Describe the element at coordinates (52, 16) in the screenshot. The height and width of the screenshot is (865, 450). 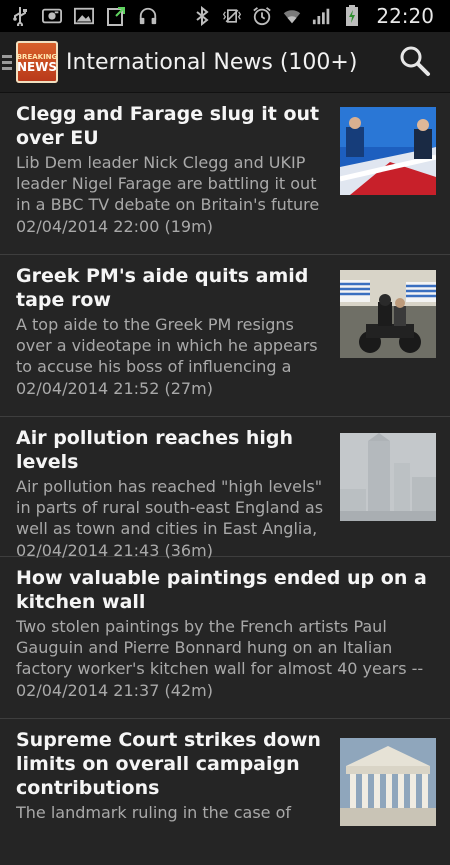
I see `photo-icon` at that location.